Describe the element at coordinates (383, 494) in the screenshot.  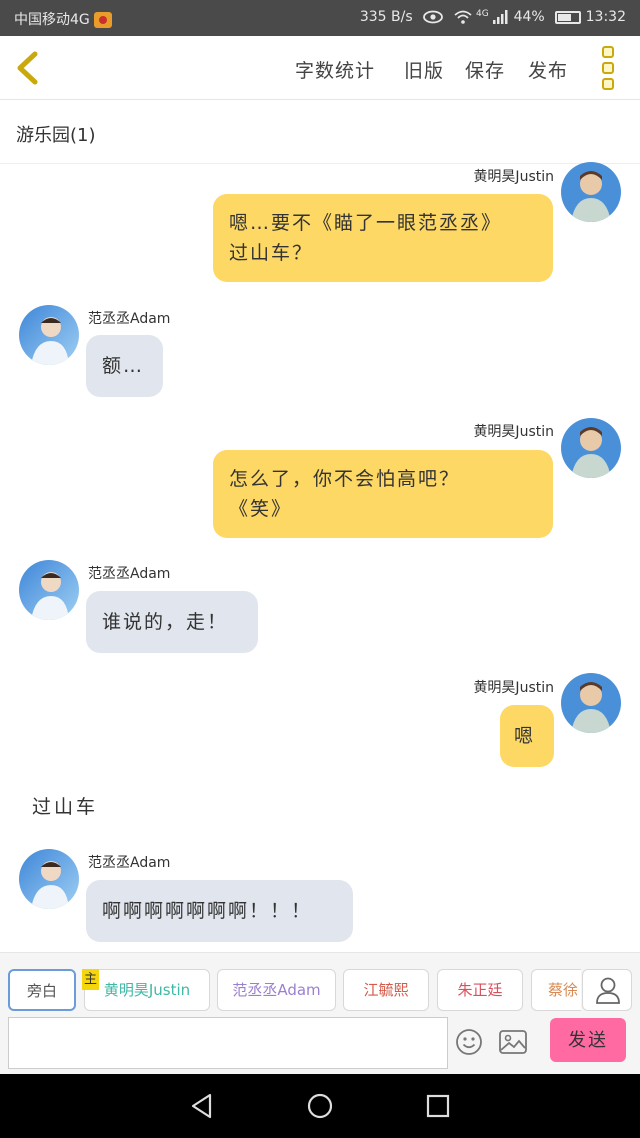
I see `message-bubble: 怎么了，你不会怕高吧？ 《笑》` at that location.